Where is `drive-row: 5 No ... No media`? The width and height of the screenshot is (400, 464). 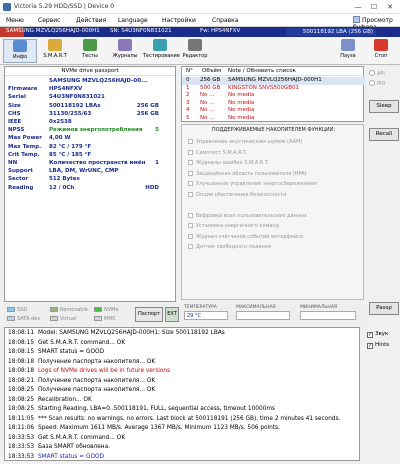
drive-row: 5 No ... No media is located at coordinates (273, 119).